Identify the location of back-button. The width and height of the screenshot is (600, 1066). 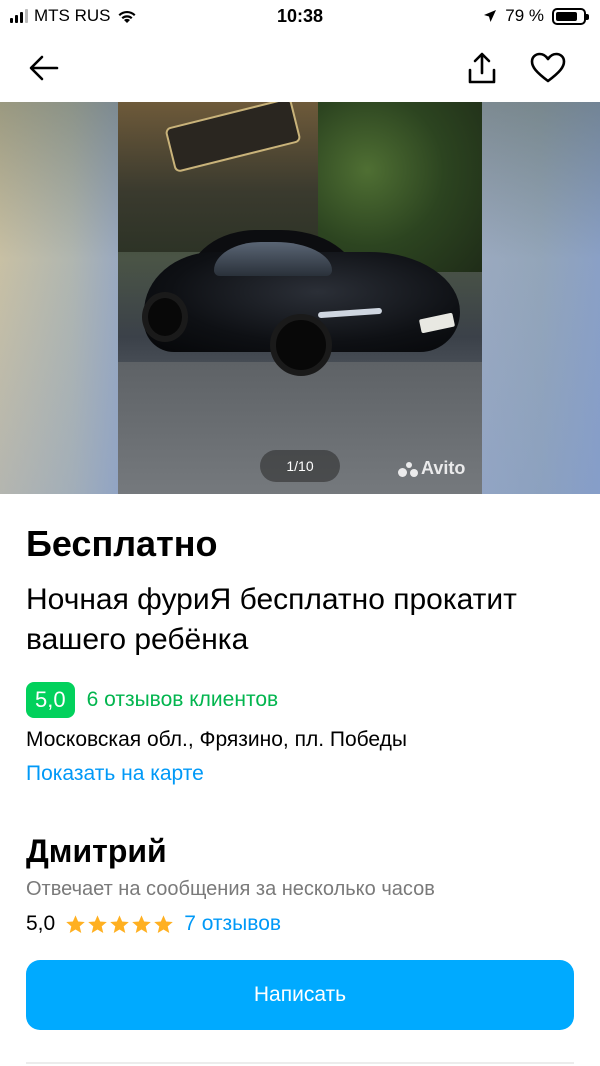
(44, 68).